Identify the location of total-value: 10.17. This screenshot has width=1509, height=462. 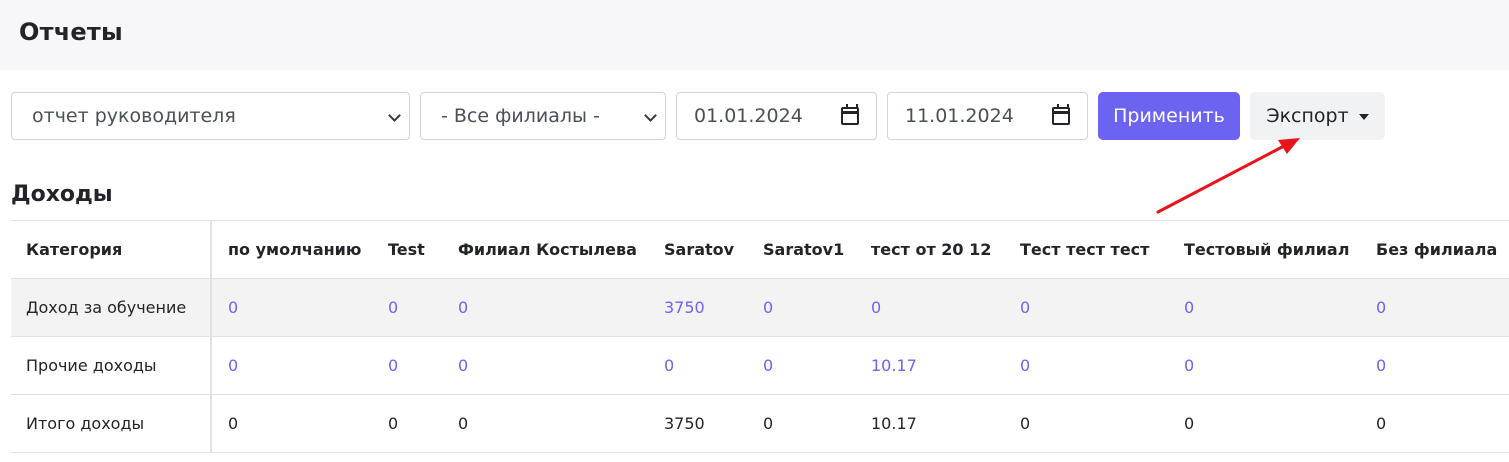
(929, 423).